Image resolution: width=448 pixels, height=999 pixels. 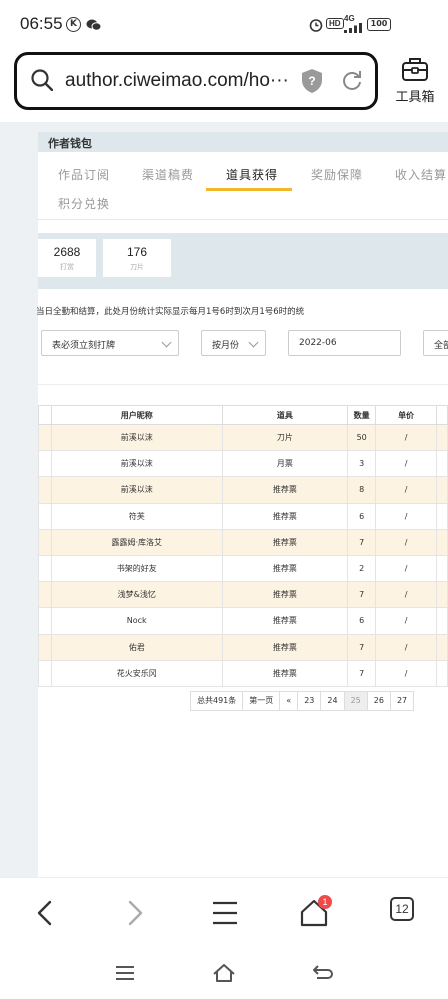 What do you see at coordinates (362, 516) in the screenshot?
I see `cell-quantity: 6` at bounding box center [362, 516].